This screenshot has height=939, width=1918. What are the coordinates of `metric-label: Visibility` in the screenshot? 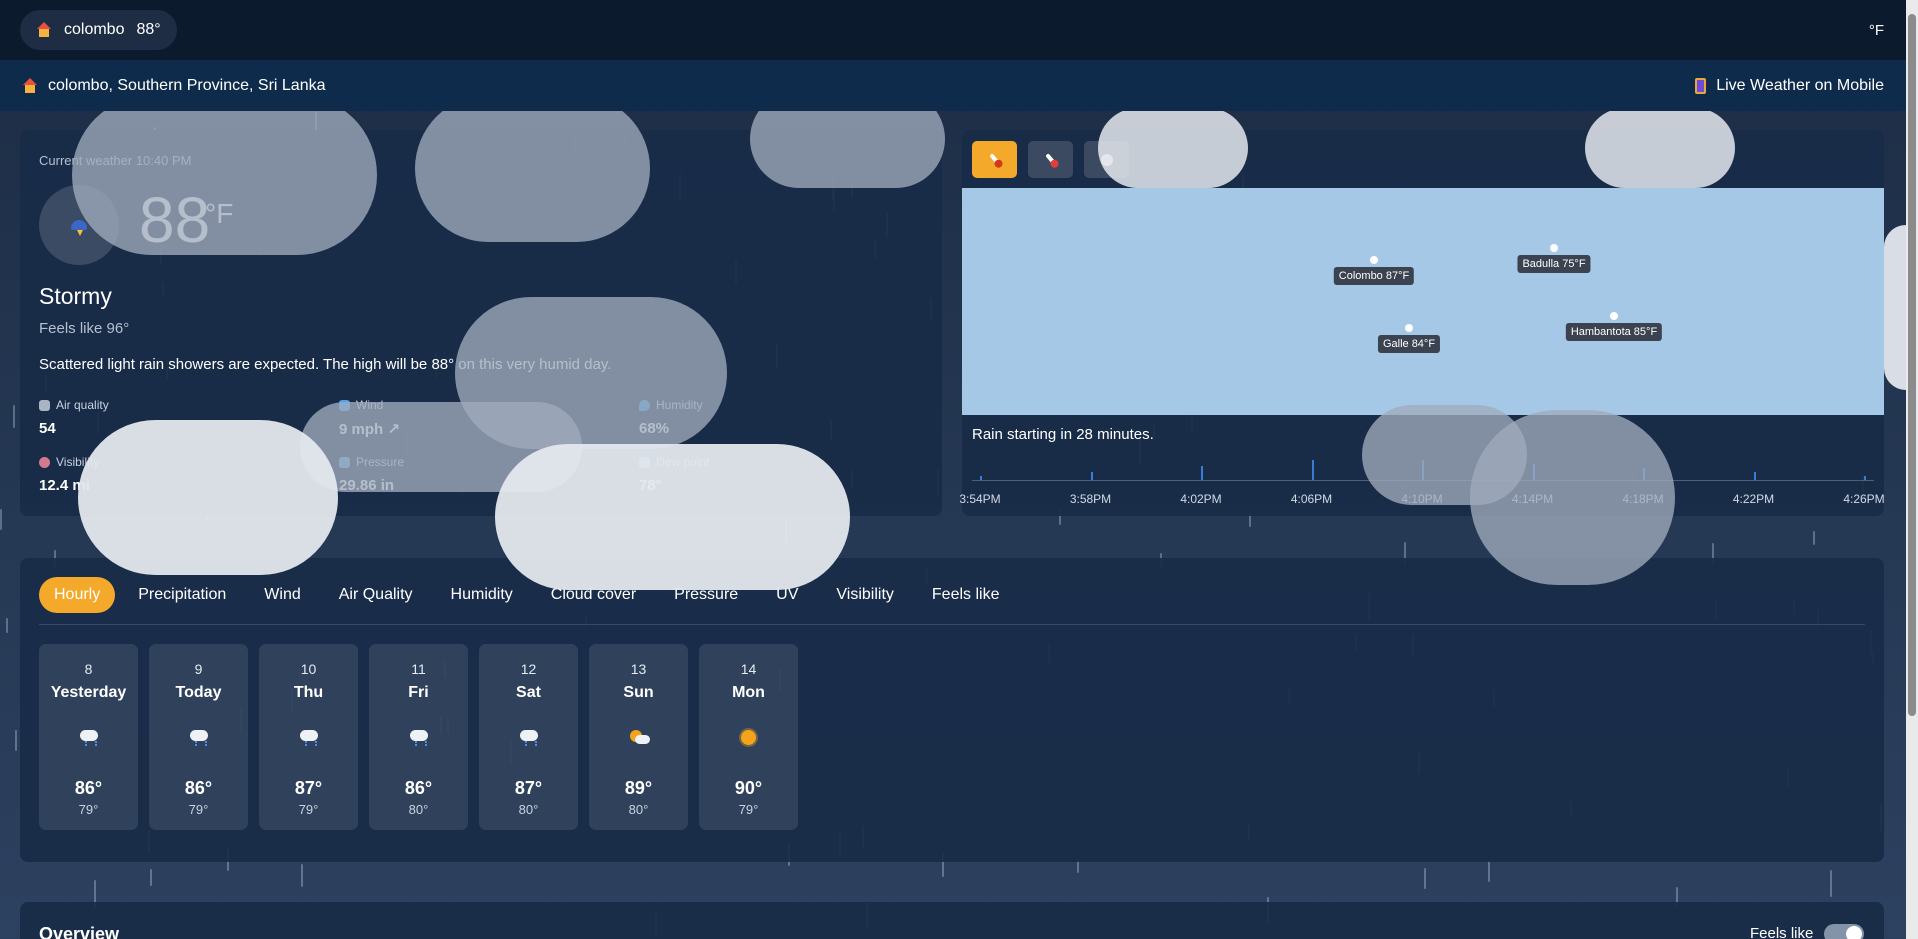 It's located at (78, 462).